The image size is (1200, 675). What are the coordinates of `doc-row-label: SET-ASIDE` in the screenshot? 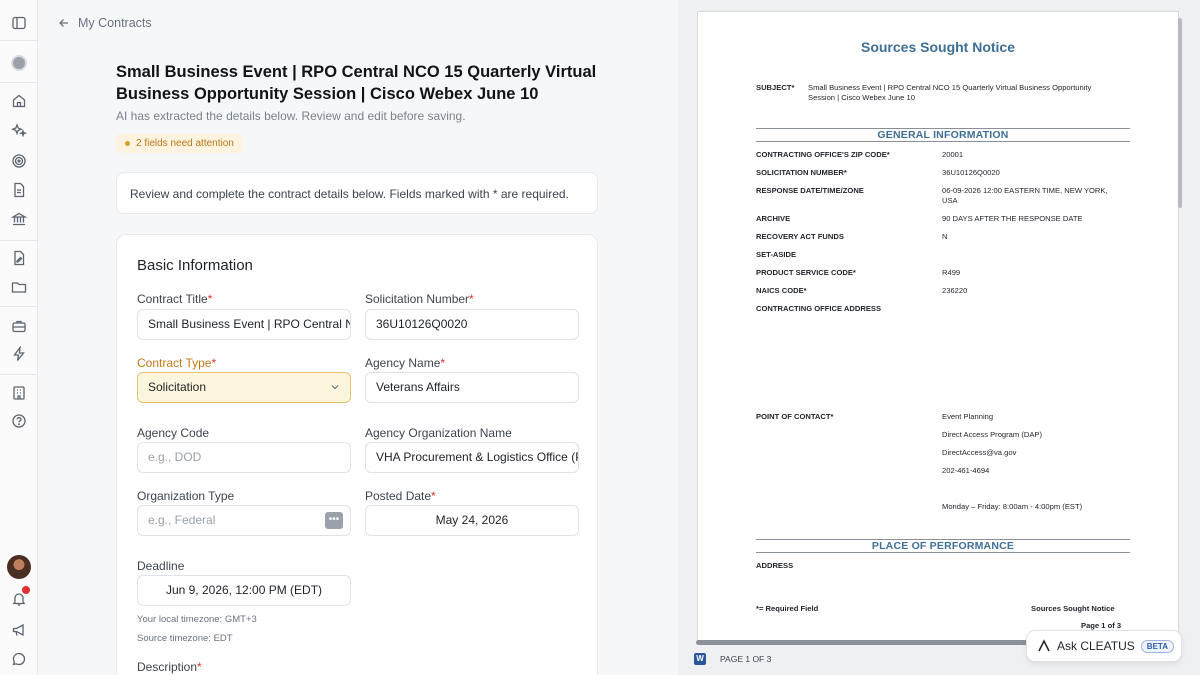 It's located at (776, 254).